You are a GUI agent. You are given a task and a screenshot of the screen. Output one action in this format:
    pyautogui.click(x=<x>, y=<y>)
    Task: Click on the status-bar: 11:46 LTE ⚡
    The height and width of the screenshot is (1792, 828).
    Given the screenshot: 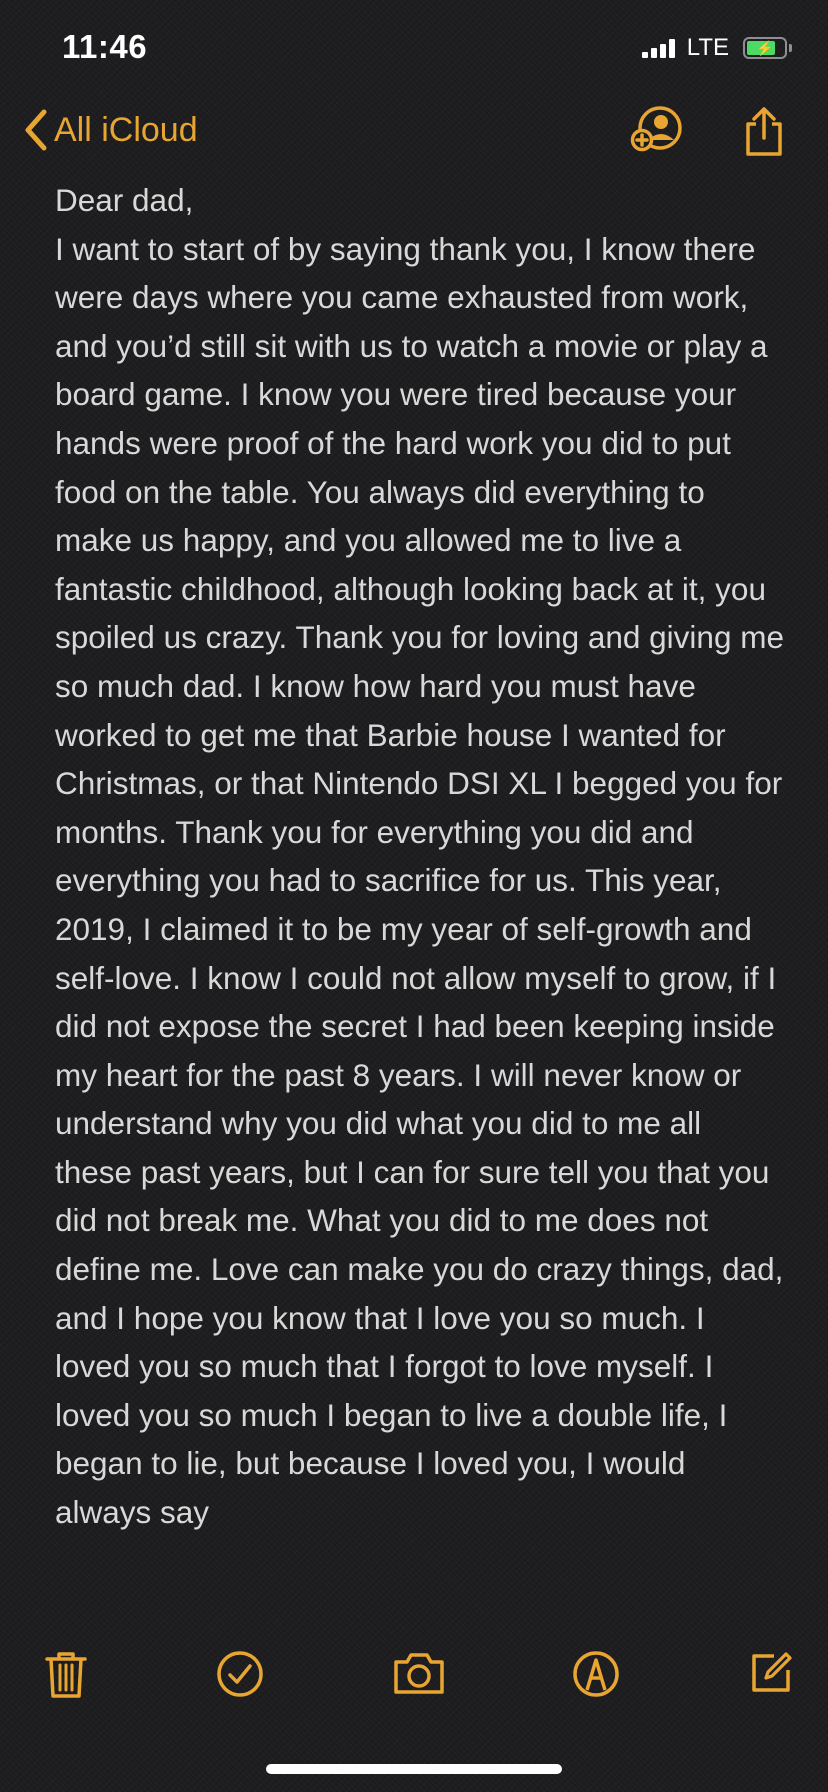 What is the action you would take?
    pyautogui.click(x=414, y=50)
    